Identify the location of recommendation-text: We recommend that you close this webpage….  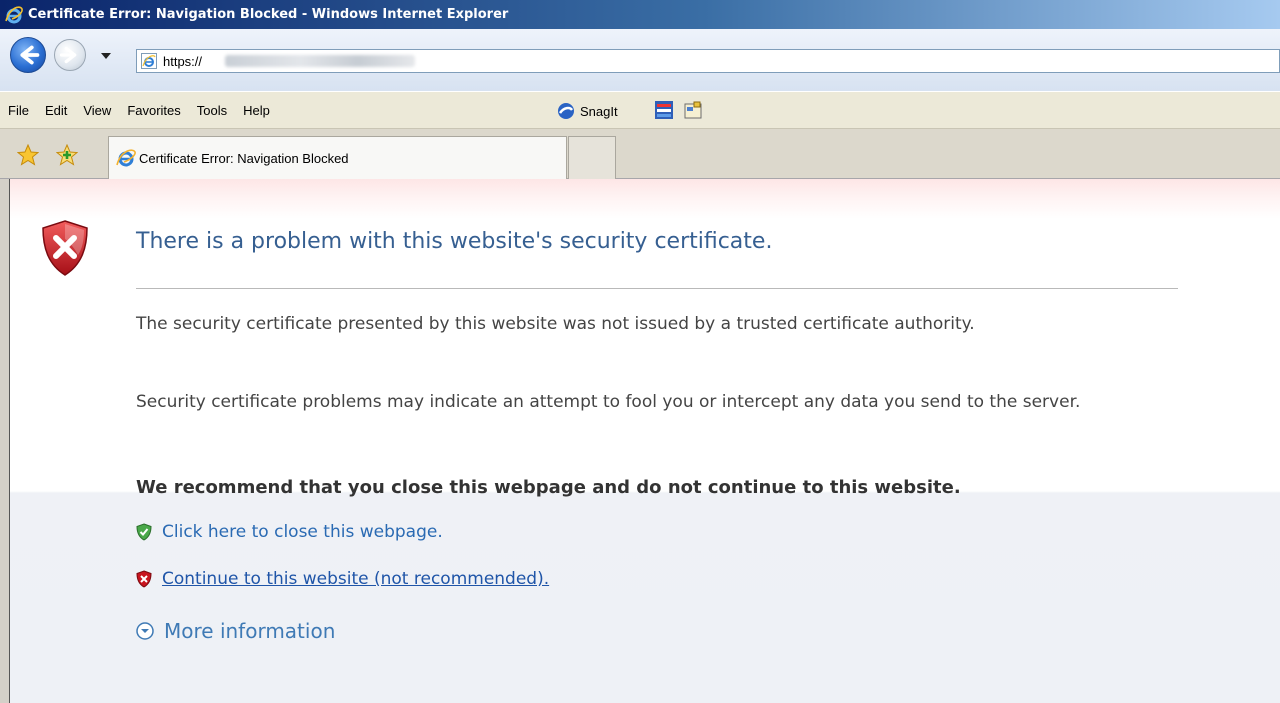
(548, 487).